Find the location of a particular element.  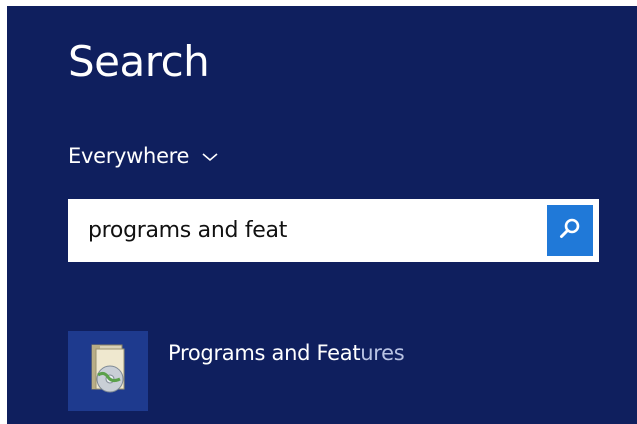

search-scope-label: Everywhere is located at coordinates (129, 156).